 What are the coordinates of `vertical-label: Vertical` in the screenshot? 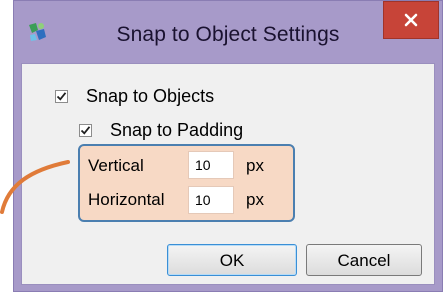 It's located at (116, 165).